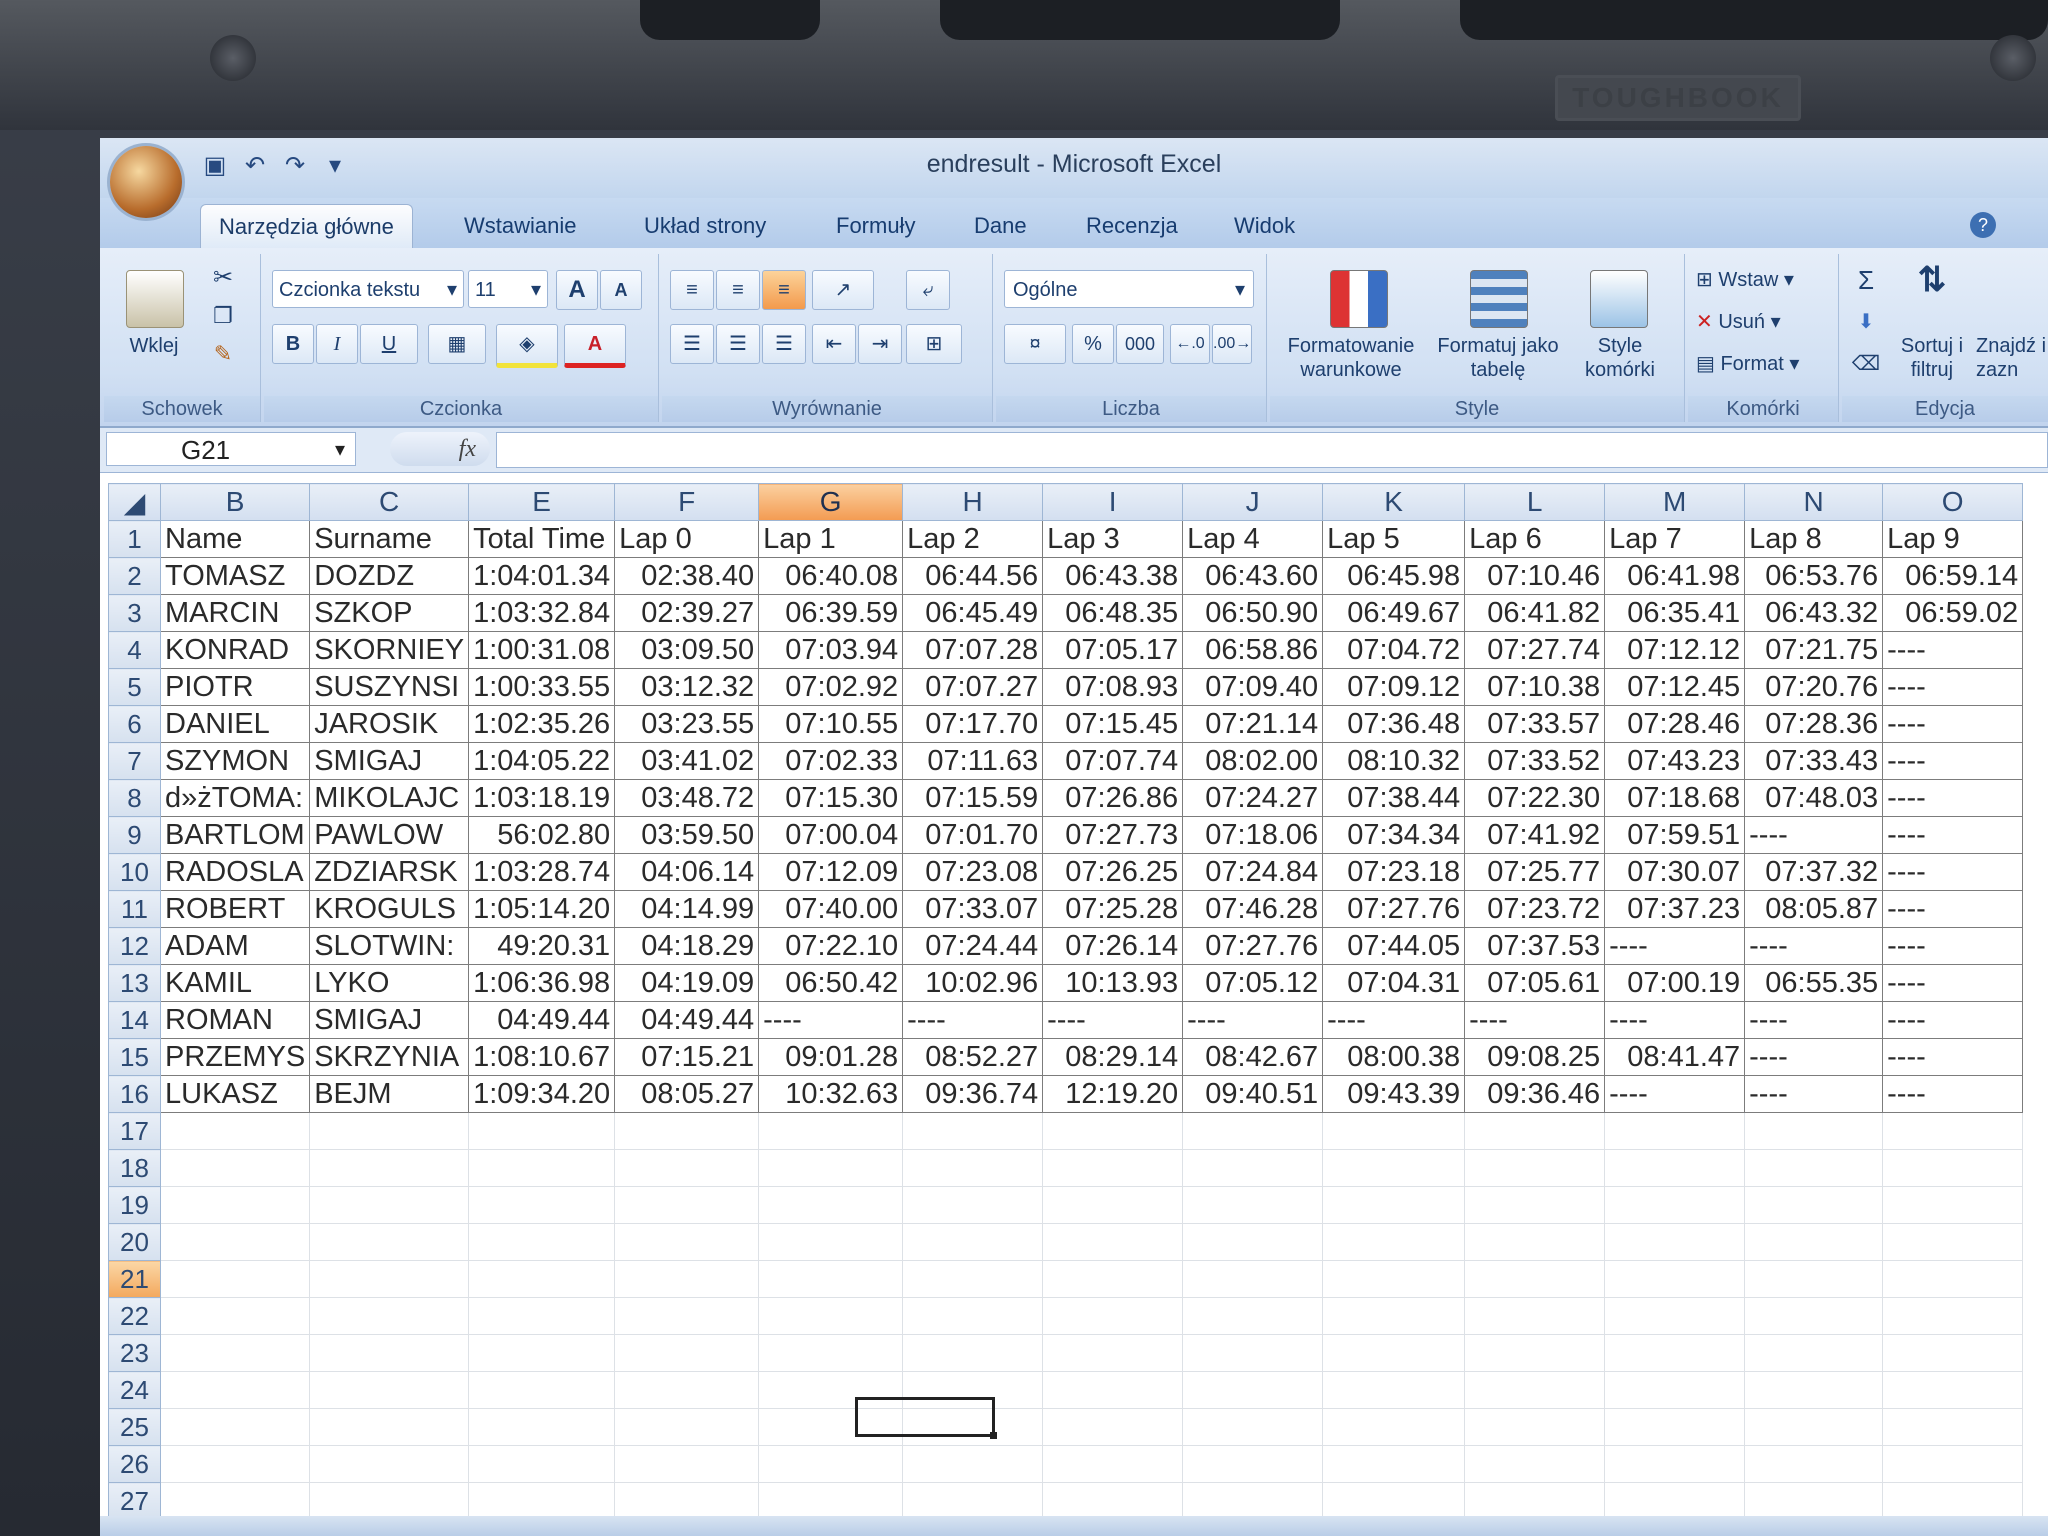 The image size is (2048, 1536). I want to click on align-middle-icon: ≡, so click(738, 290).